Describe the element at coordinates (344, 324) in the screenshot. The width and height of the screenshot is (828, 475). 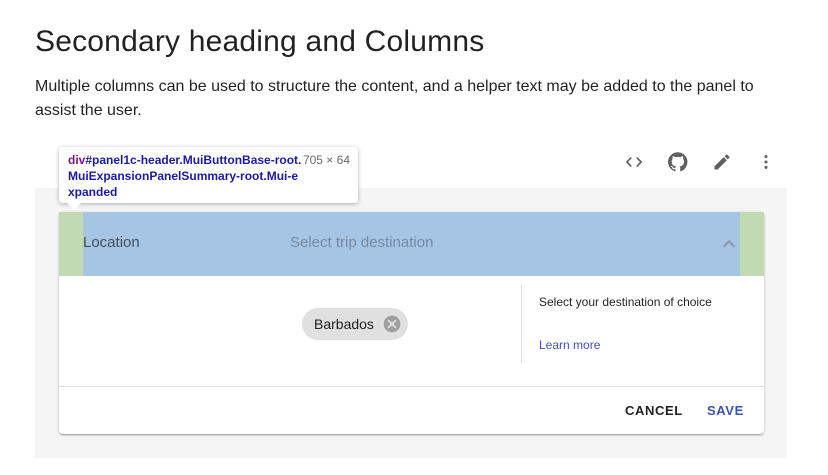
I see `chip-label: Barbados` at that location.